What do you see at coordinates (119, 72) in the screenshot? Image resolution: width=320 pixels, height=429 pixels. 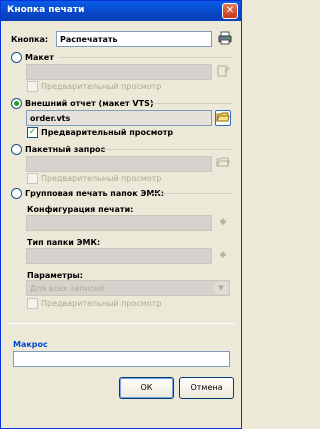 I see `maket-input` at bounding box center [119, 72].